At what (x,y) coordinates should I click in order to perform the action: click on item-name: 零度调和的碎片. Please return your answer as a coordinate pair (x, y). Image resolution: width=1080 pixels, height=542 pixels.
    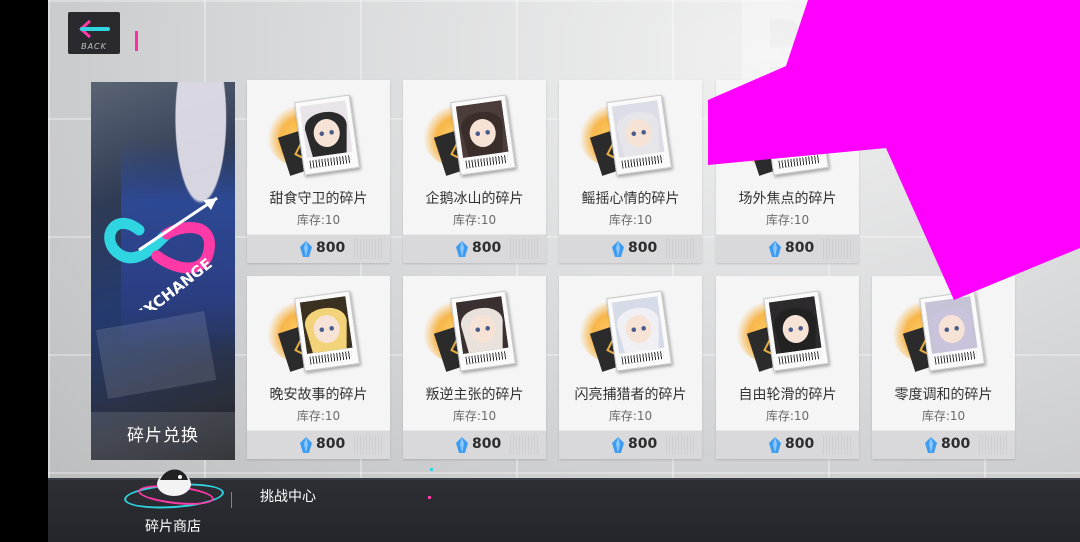
    Looking at the image, I should click on (943, 395).